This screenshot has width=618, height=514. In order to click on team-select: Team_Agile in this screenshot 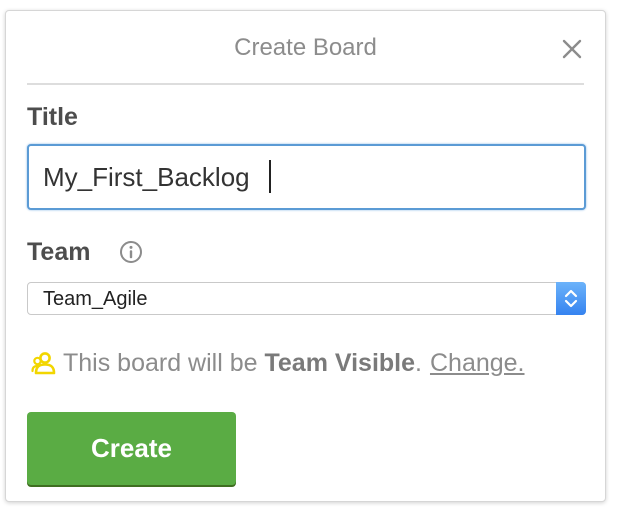, I will do `click(306, 298)`.